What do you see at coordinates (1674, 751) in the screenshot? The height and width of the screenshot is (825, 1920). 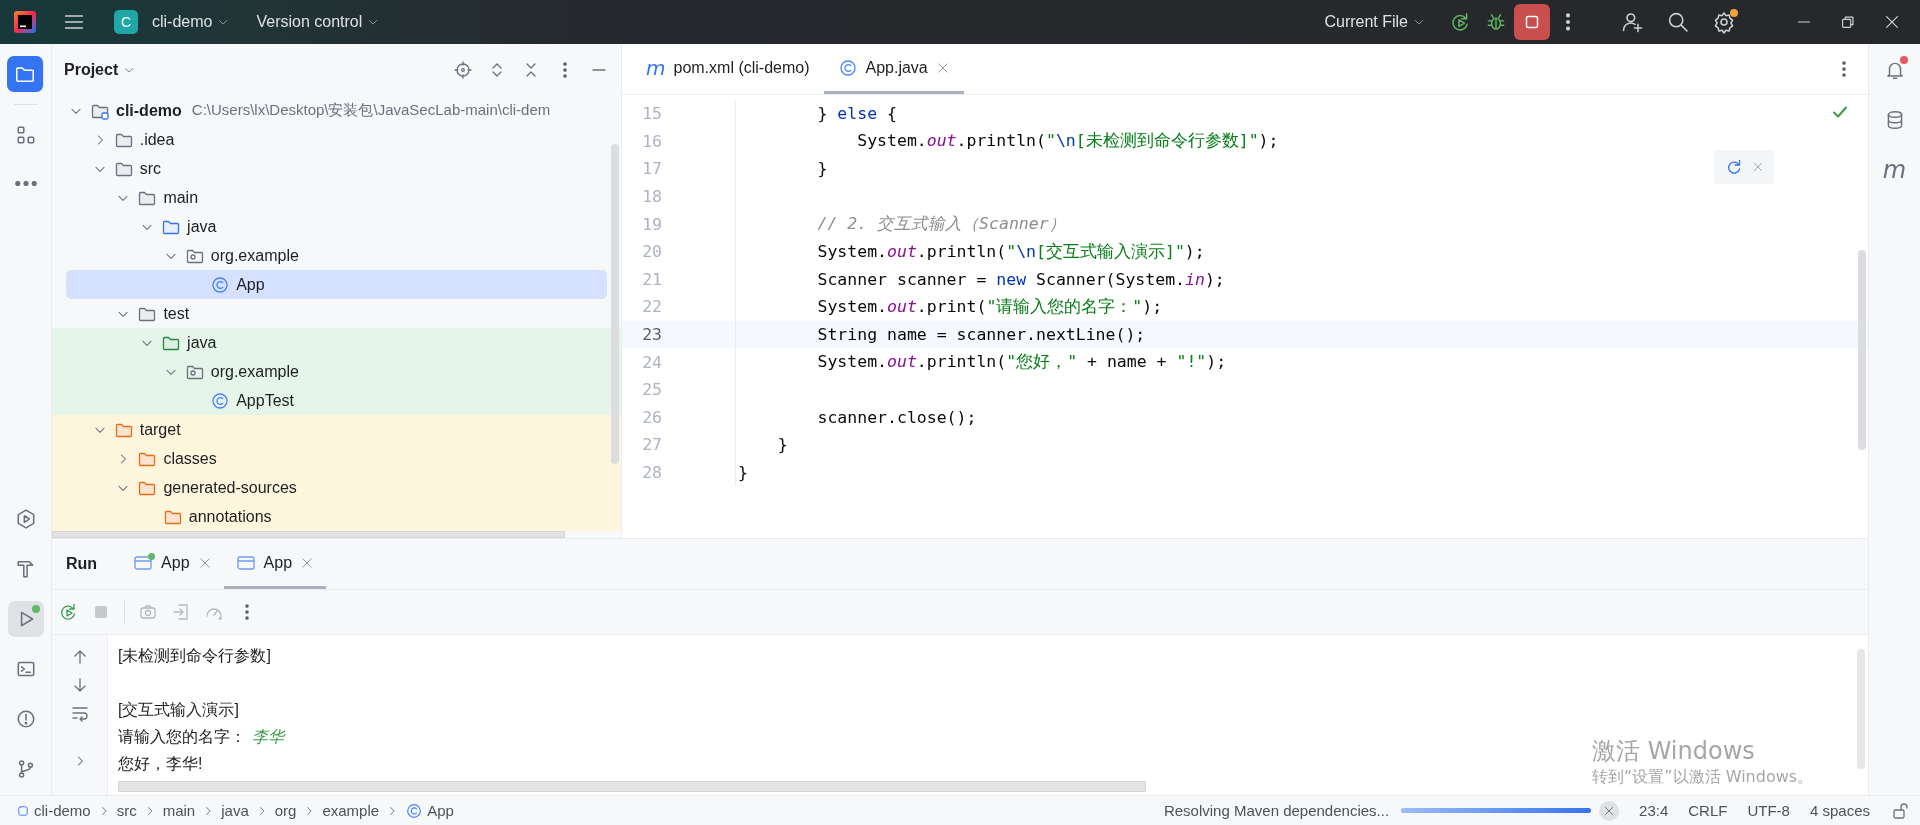 I see `activation-title: 激活 Windows` at bounding box center [1674, 751].